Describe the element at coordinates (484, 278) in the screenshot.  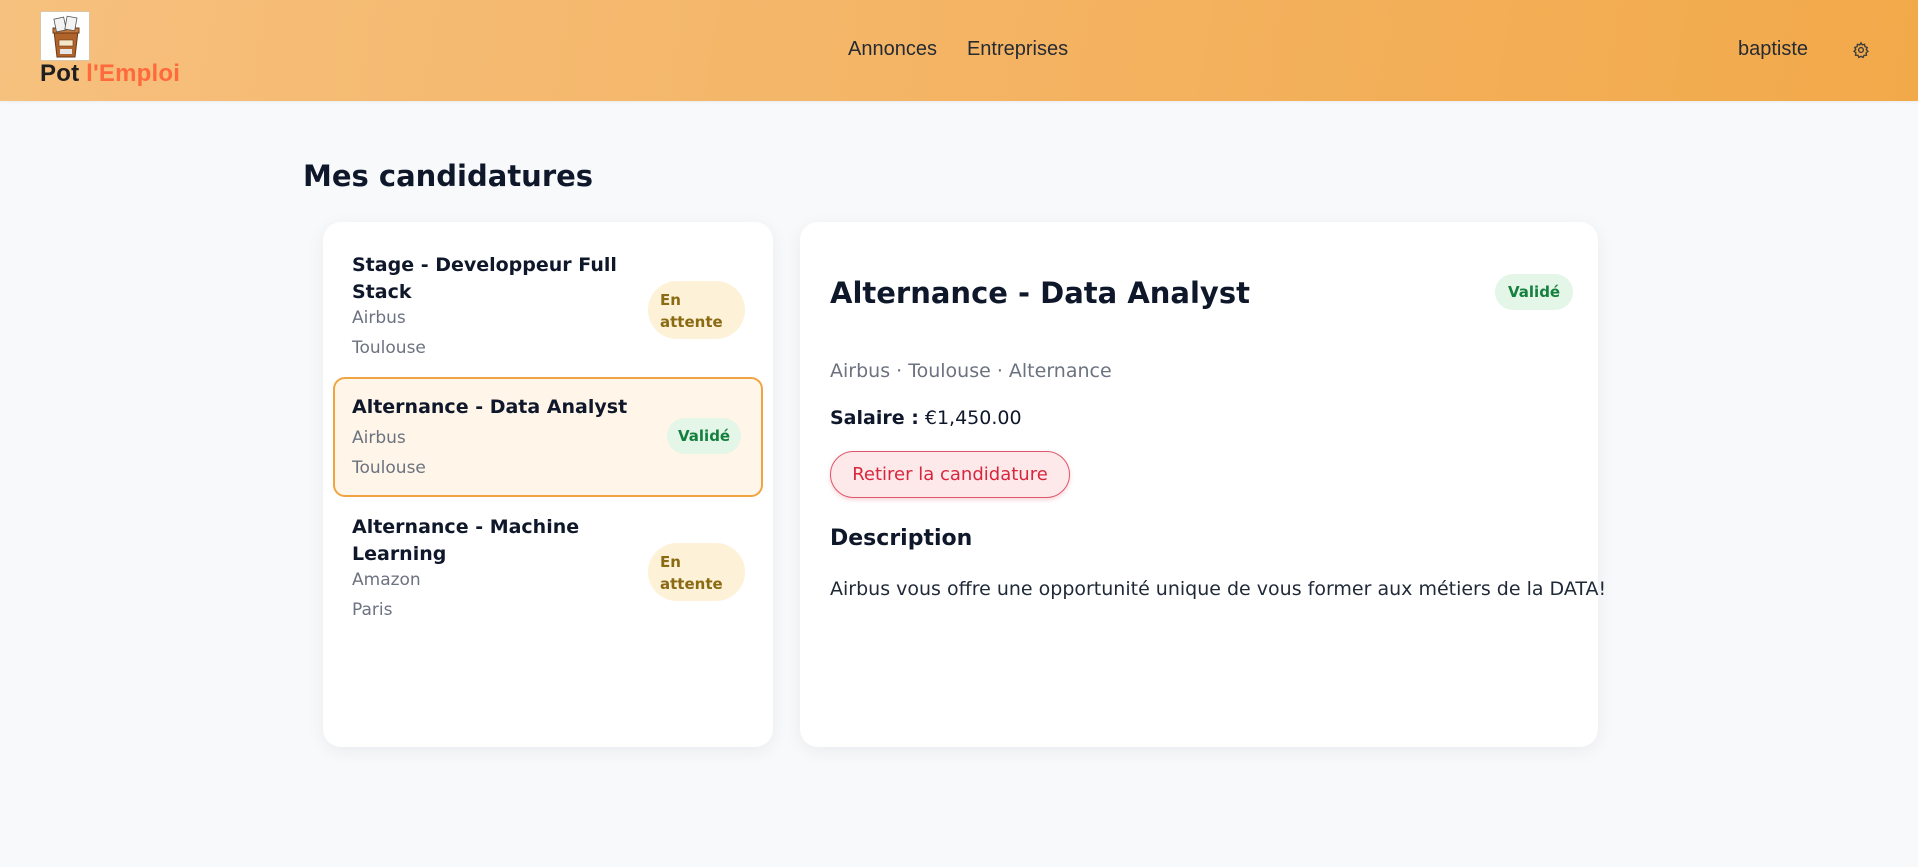
I see `application-title: Stage - Developpeur Full Stack` at that location.